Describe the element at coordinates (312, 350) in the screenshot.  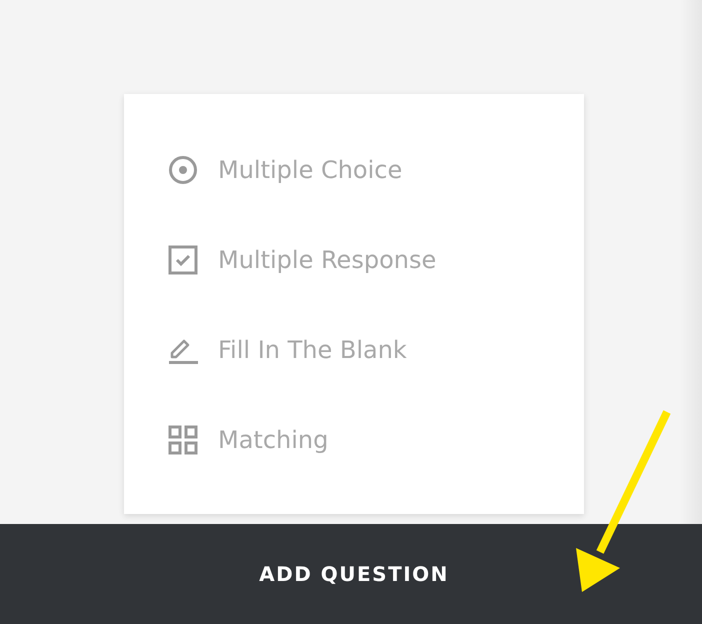
I see `question-type-option: Fill In The Blank` at that location.